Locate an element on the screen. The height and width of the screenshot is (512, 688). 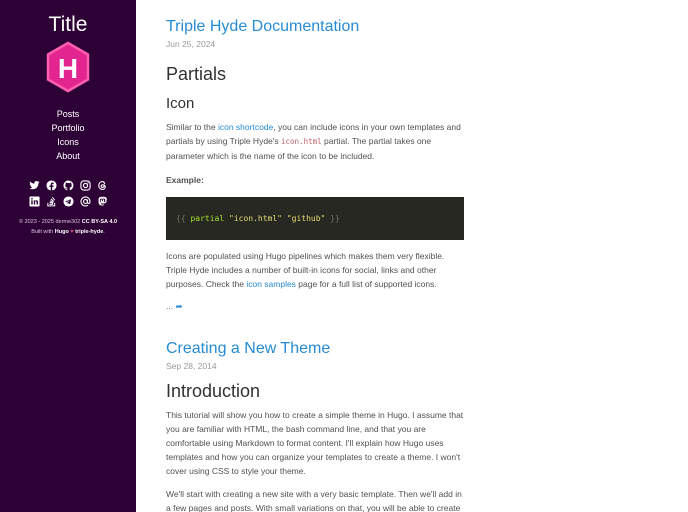
inline-code: icon.html is located at coordinates (301, 141).